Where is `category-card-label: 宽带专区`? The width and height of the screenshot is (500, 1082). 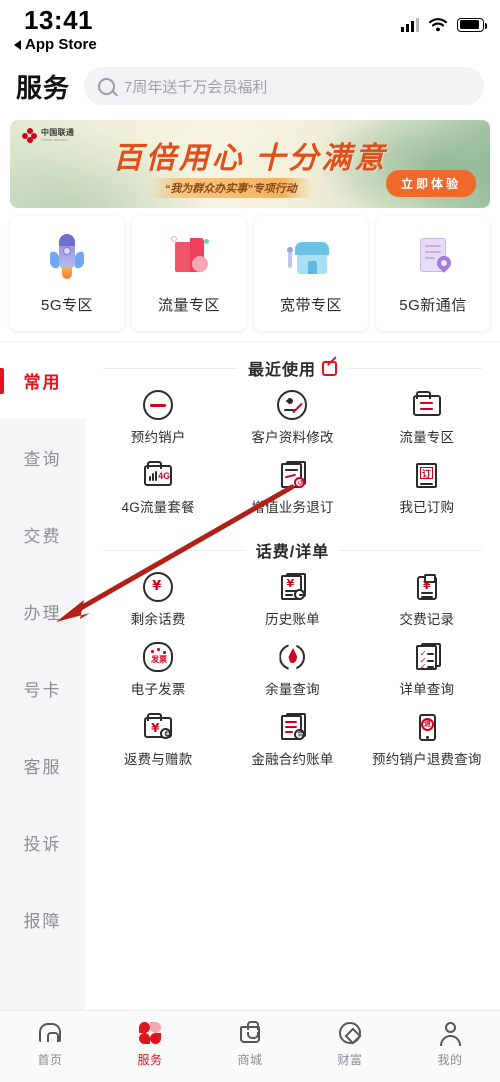
category-card-label: 宽带专区 is located at coordinates (310, 305).